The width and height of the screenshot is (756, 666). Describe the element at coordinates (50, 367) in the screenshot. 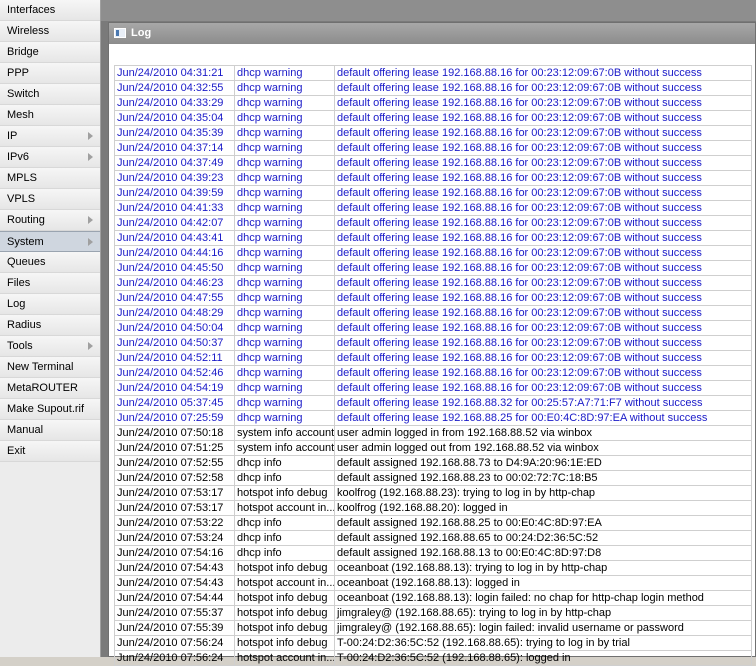

I see `sidebar-item-new-terminal: New Terminal` at that location.